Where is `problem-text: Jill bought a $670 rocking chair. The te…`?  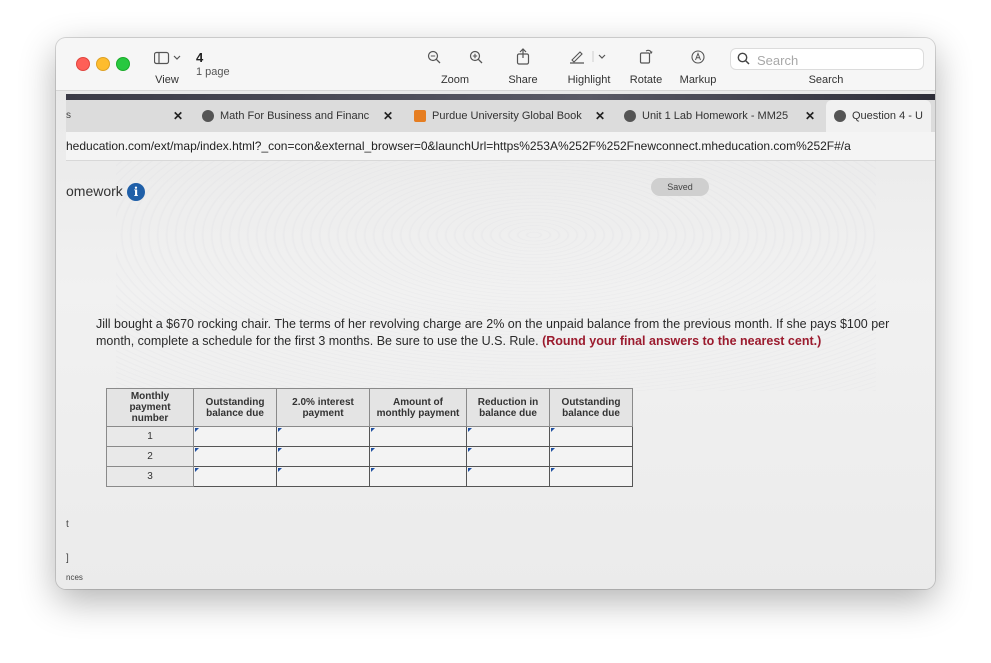 problem-text: Jill bought a $670 rocking chair. The te… is located at coordinates (501, 333).